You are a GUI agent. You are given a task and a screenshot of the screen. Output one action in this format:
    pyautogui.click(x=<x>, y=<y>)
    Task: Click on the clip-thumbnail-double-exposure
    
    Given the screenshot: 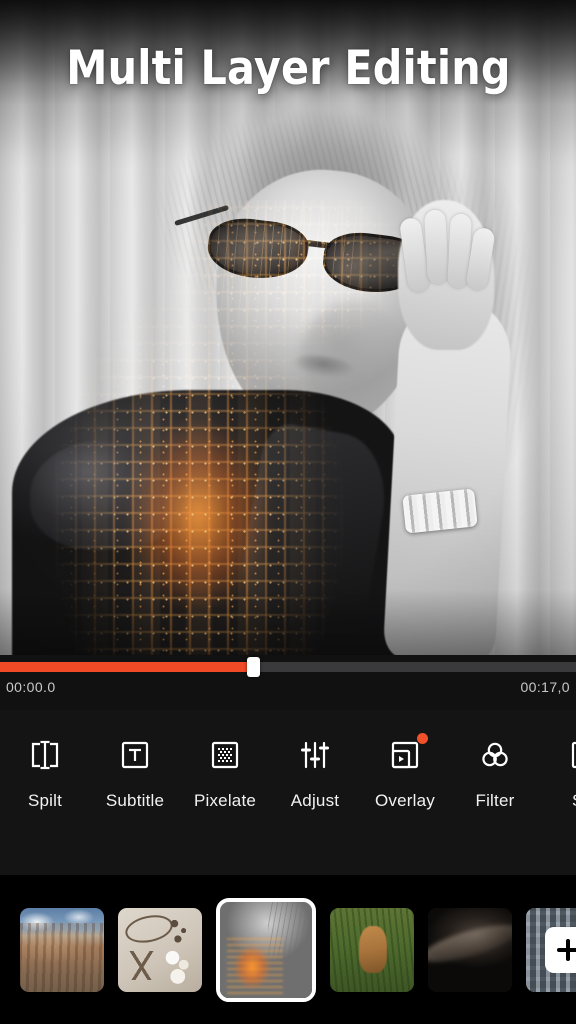 What is the action you would take?
    pyautogui.click(x=266, y=949)
    